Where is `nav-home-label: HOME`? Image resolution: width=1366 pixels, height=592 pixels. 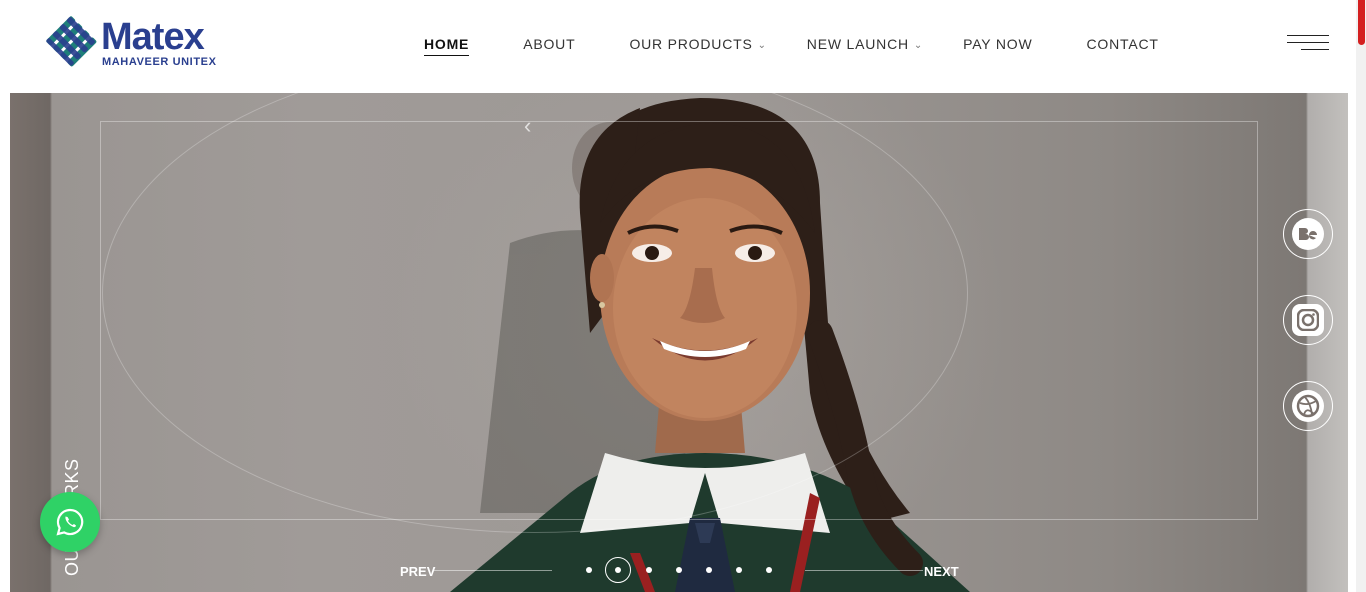
nav-home-label: HOME is located at coordinates (447, 44).